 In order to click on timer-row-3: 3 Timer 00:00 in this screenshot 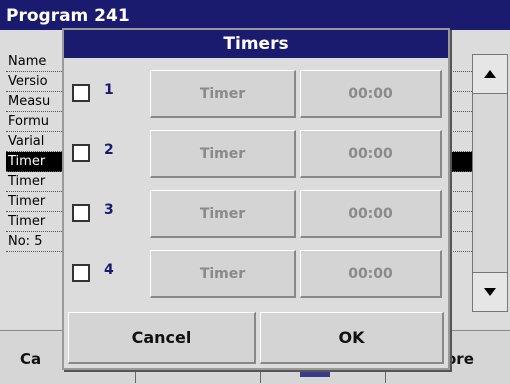, I will do `click(256, 214)`.